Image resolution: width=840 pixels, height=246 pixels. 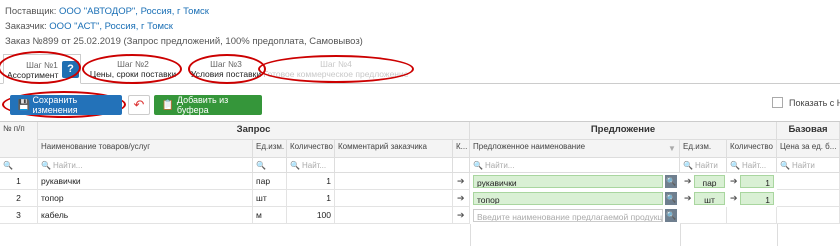 I want to click on filter-unit: 🔍, so click(x=270, y=165).